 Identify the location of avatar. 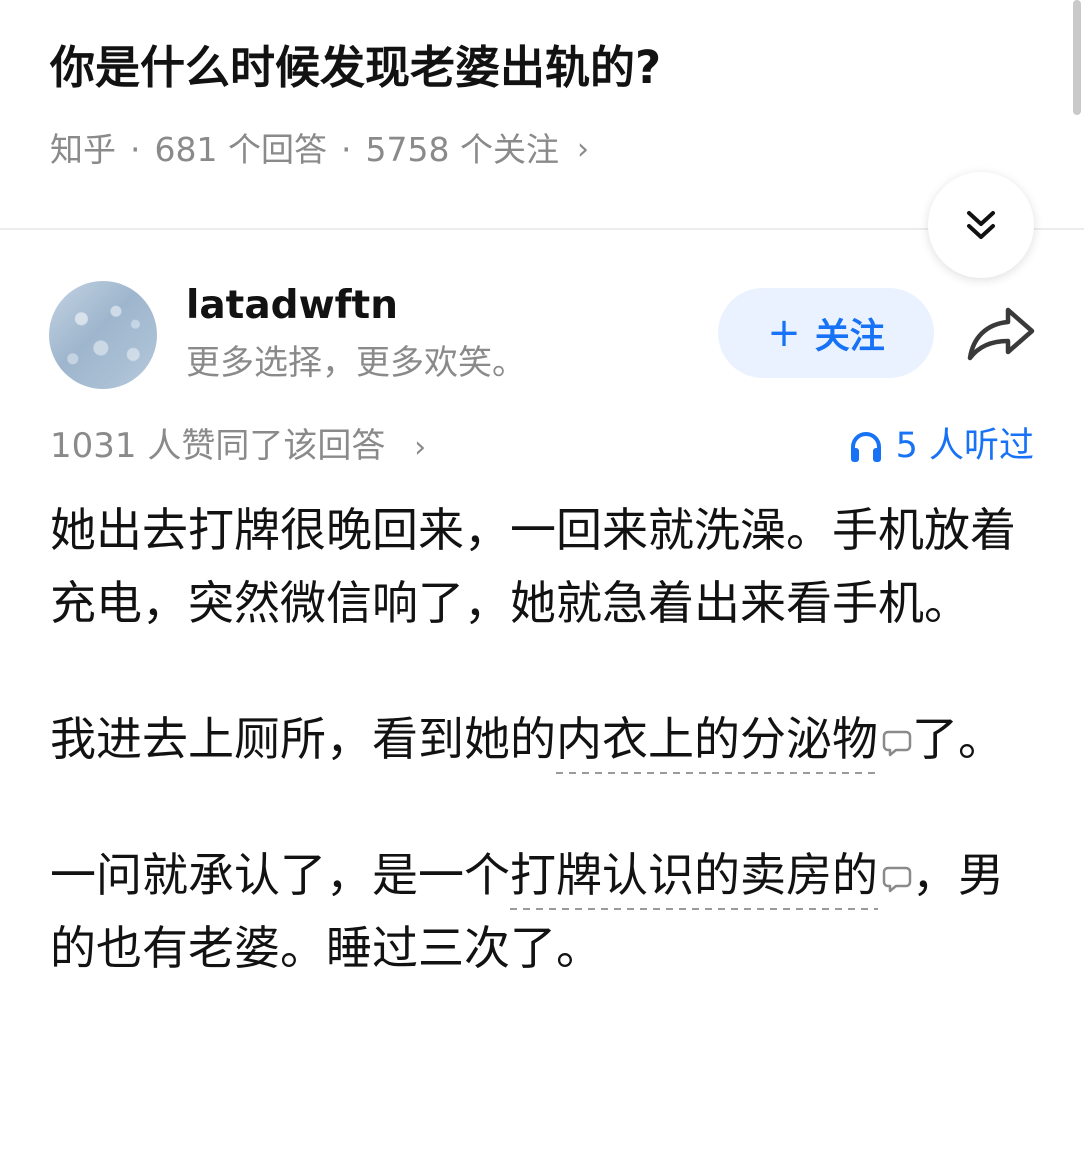
(103, 335).